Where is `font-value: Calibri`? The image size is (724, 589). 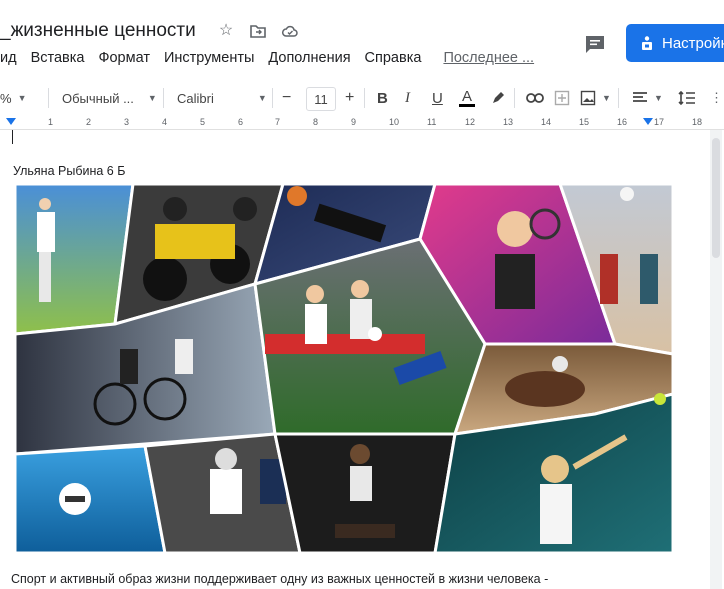 font-value: Calibri is located at coordinates (195, 98).